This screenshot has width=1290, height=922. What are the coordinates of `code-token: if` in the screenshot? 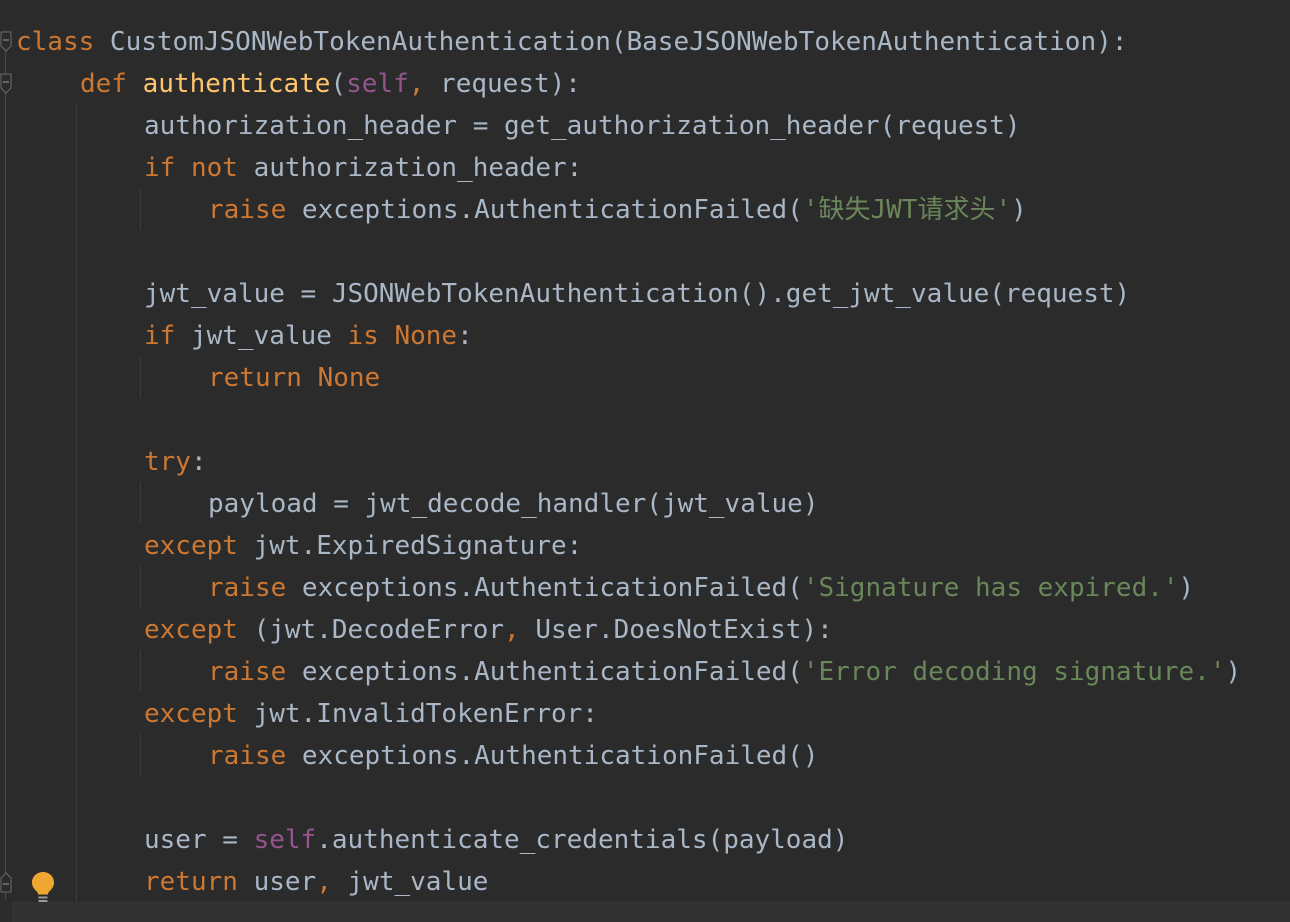 It's located at (160, 336).